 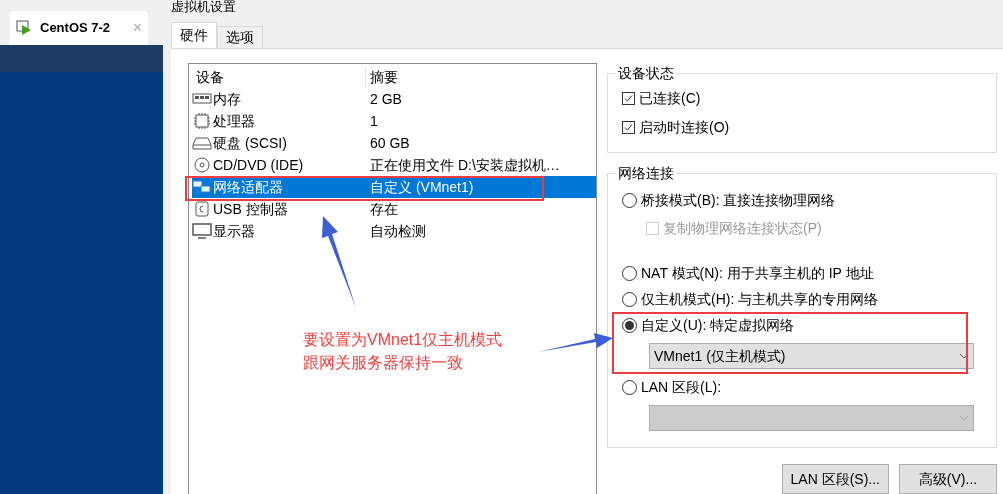 What do you see at coordinates (279, 77) in the screenshot?
I see `column-header: 设备` at bounding box center [279, 77].